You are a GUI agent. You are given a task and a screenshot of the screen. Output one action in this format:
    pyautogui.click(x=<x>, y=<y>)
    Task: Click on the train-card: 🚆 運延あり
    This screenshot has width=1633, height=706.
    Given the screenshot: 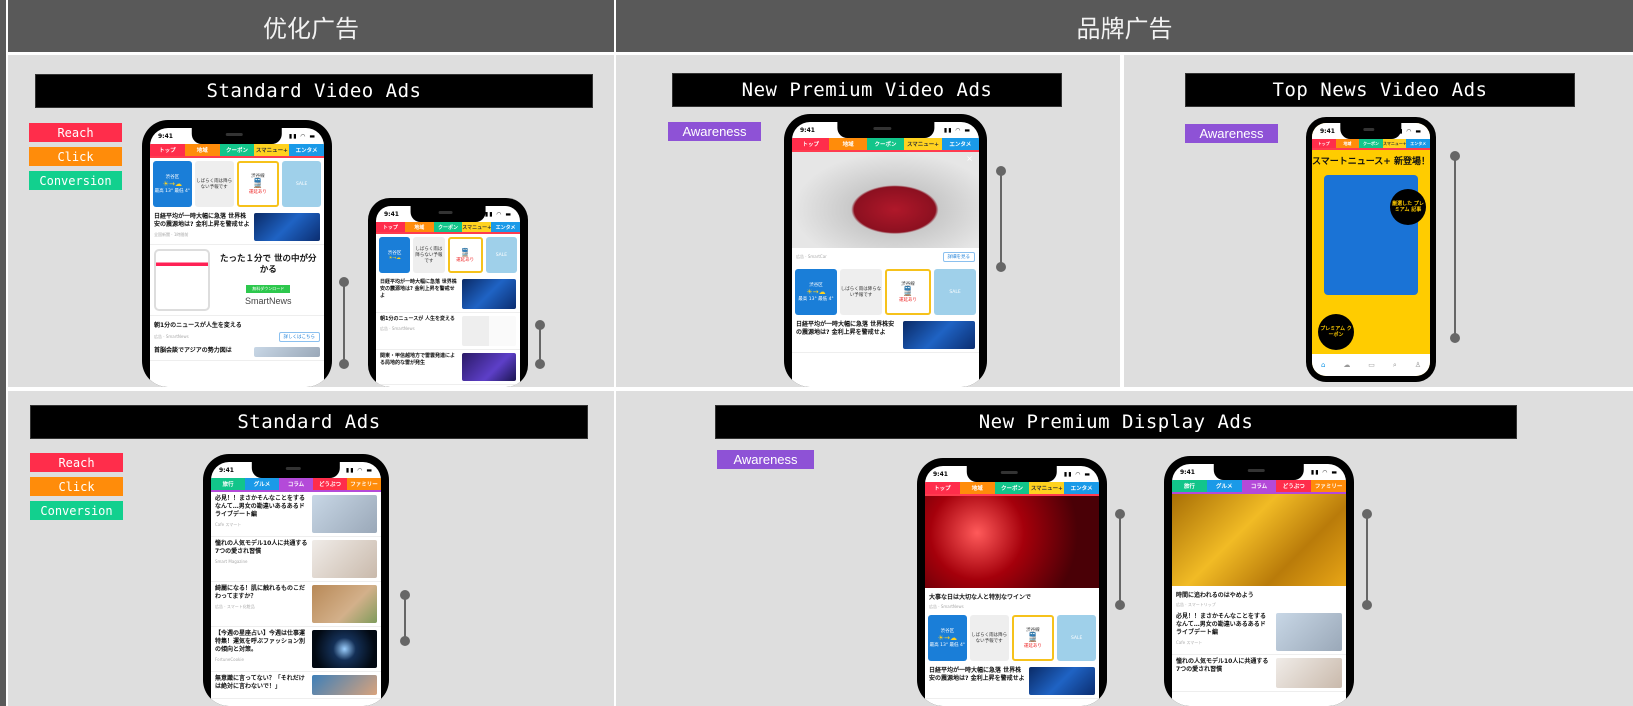 What is the action you would take?
    pyautogui.click(x=465, y=255)
    